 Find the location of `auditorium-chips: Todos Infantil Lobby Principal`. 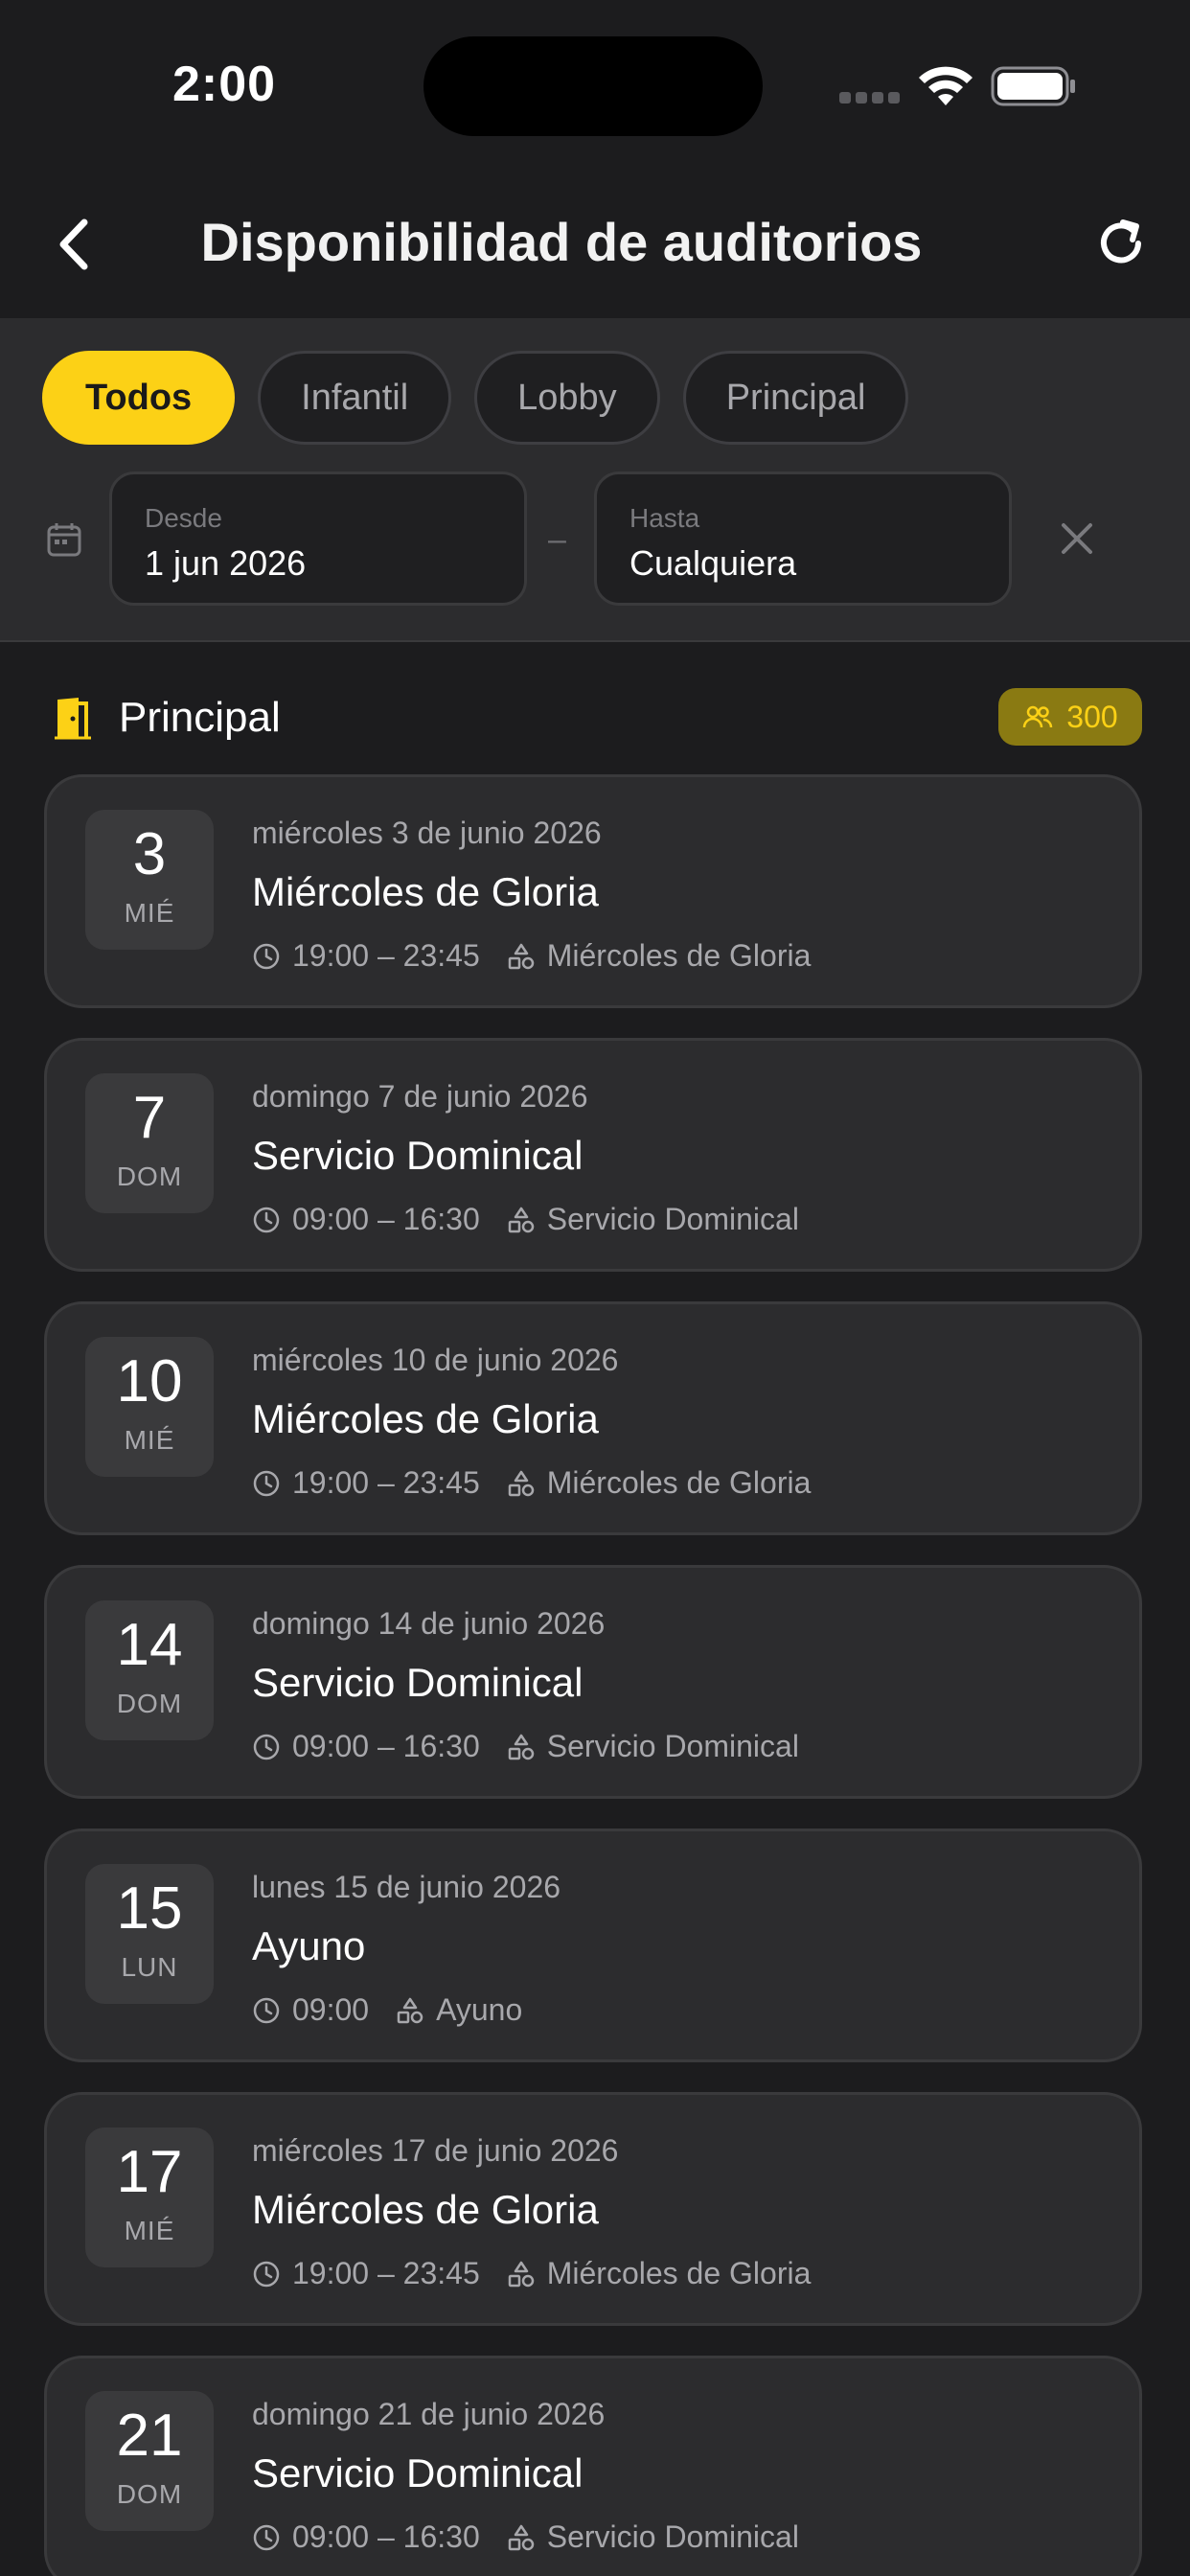

auditorium-chips: Todos Infantil Lobby Principal is located at coordinates (476, 398).